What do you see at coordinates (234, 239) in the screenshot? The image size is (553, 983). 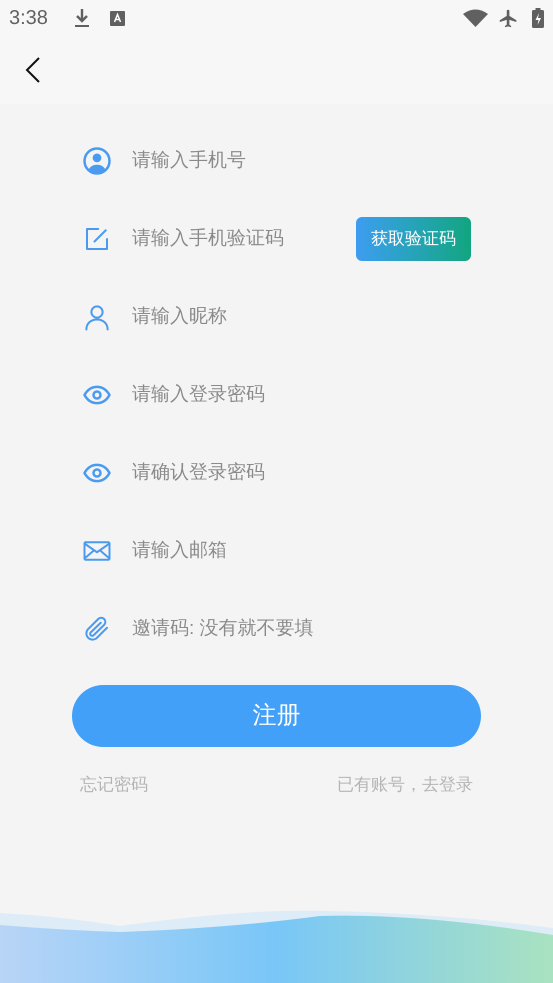 I see `input-field: 请输入手机验证码` at bounding box center [234, 239].